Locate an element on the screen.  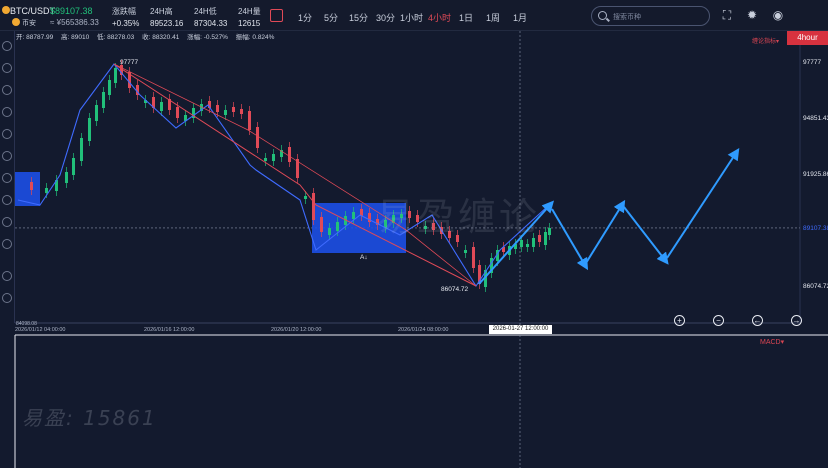
macd-dropdown: MACD▾ is located at coordinates (772, 342).